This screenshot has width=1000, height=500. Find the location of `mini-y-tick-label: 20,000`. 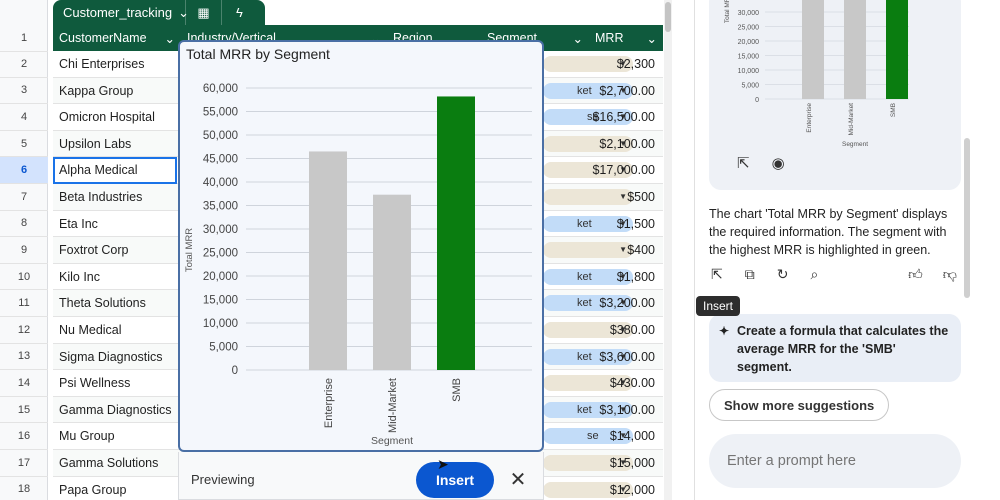

mini-y-tick-label: 20,000 is located at coordinates (749, 42).